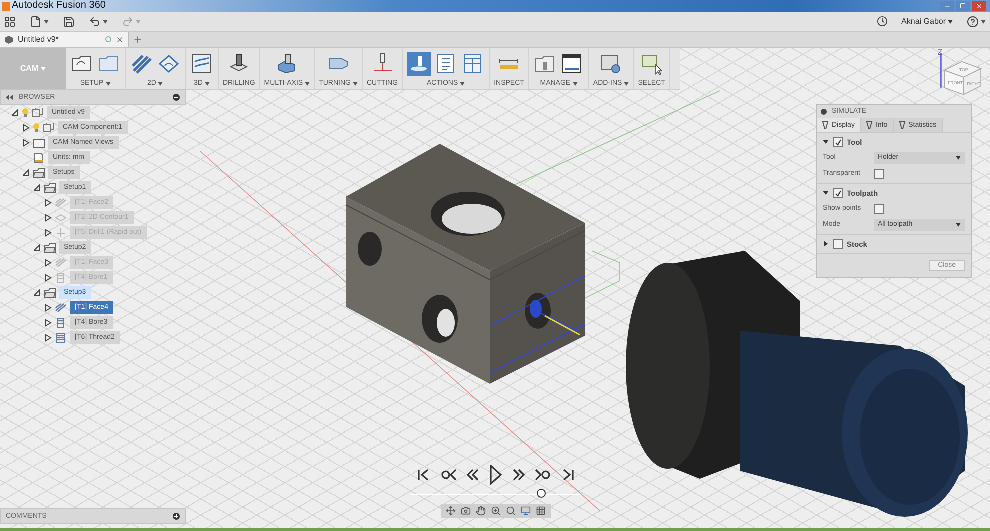 The image size is (990, 531). What do you see at coordinates (543, 475) in the screenshot?
I see `next-point-icon` at bounding box center [543, 475].